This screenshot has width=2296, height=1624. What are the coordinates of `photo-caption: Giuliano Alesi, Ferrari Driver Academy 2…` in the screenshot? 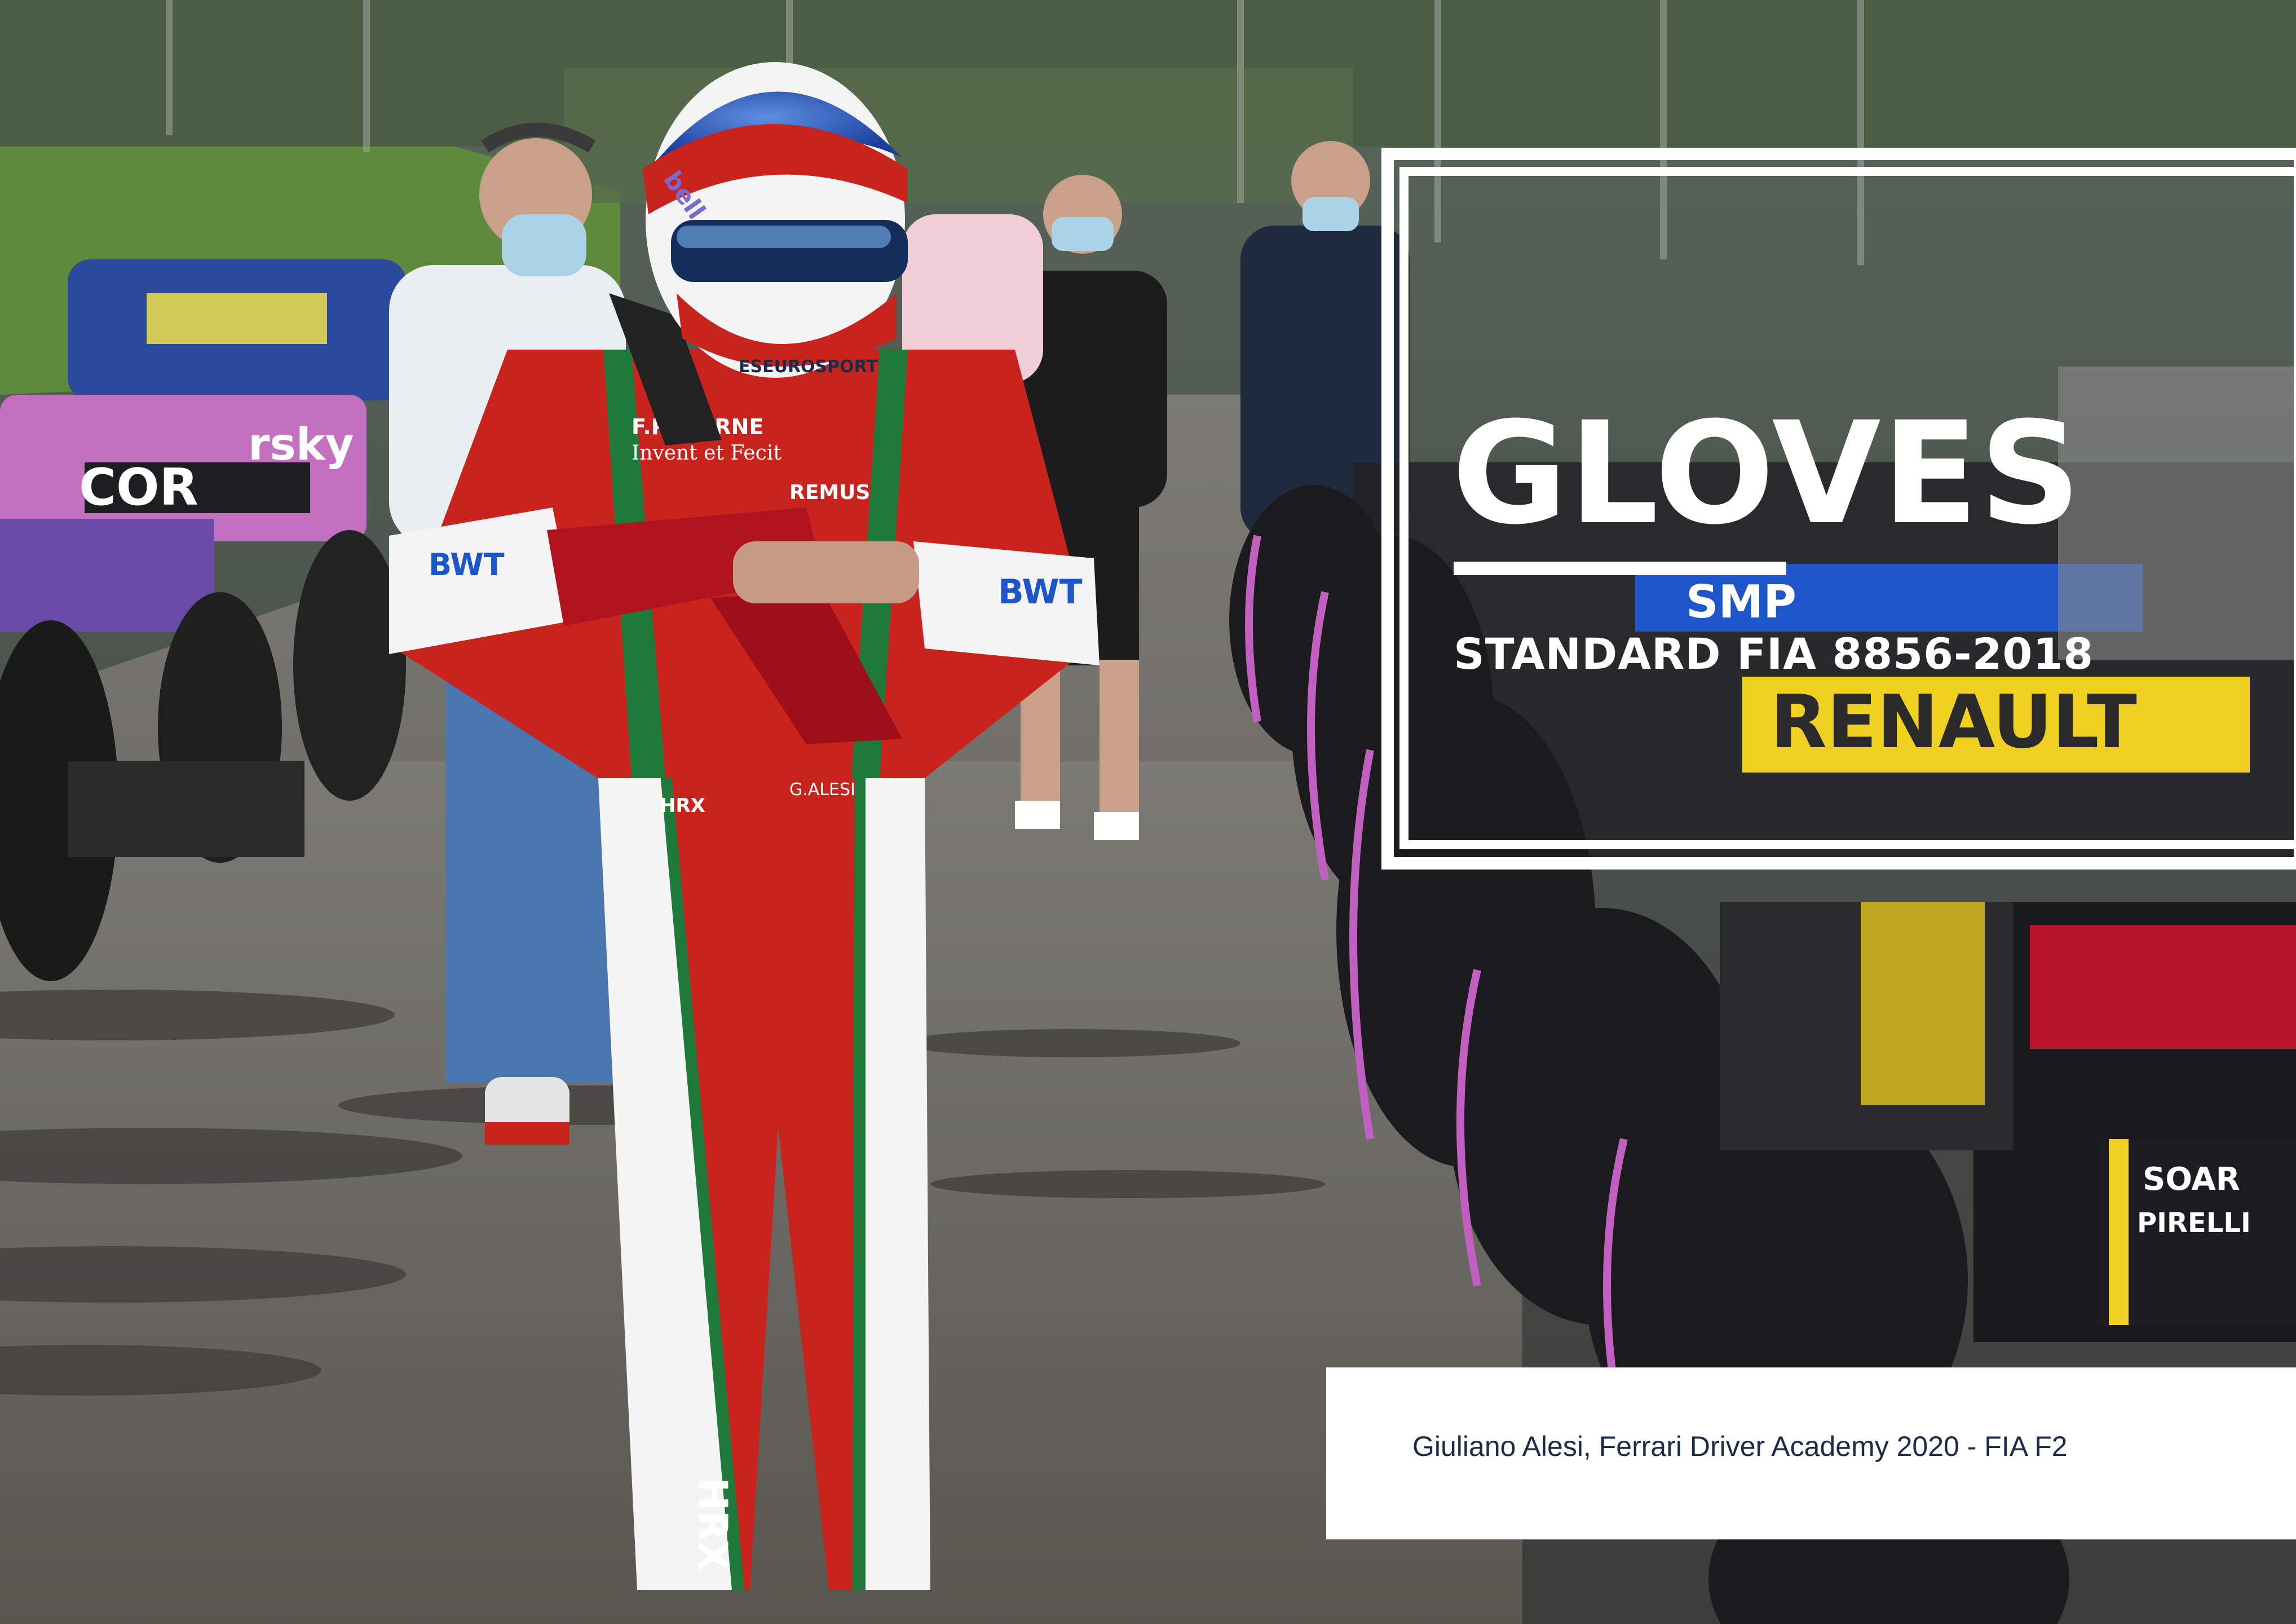 It's located at (1740, 1446).